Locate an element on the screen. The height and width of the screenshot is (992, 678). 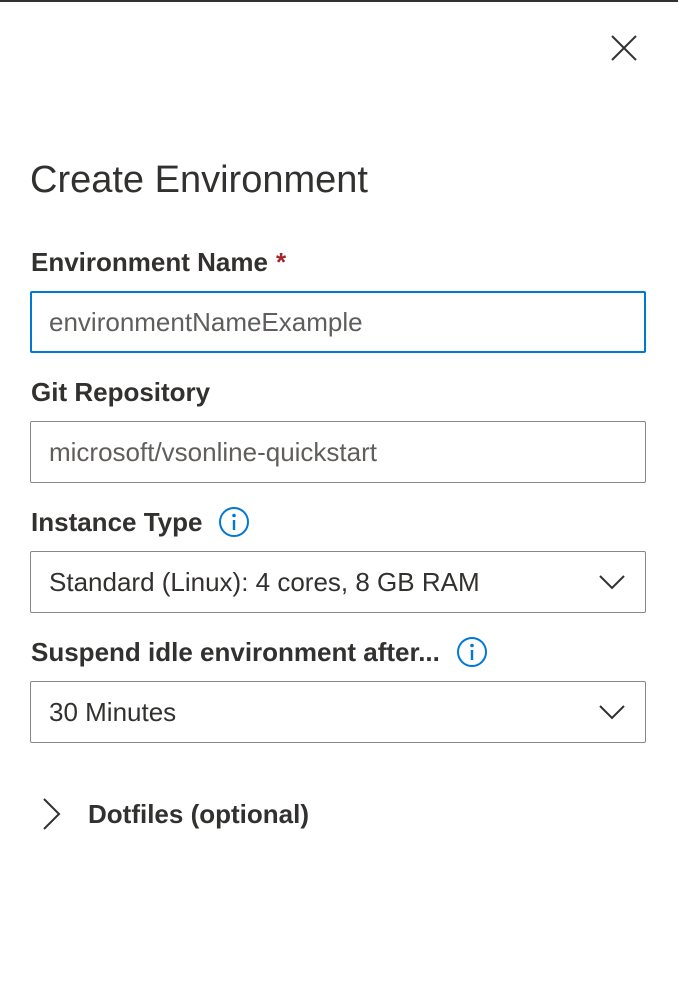
git-repository-input is located at coordinates (338, 452).